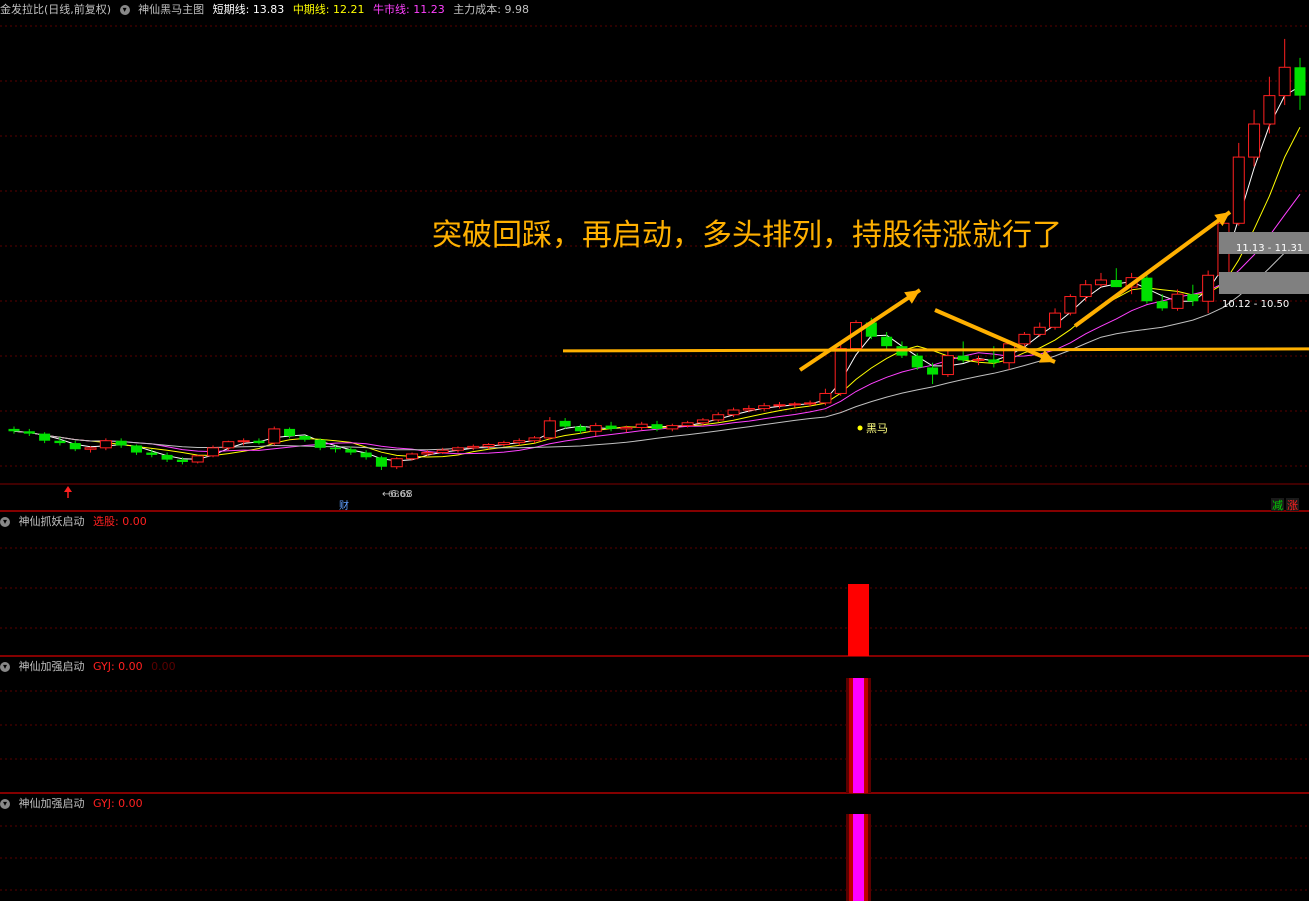 Image resolution: width=1309 pixels, height=901 pixels. Describe the element at coordinates (877, 428) in the screenshot. I see `heima-label: 黑马` at that location.